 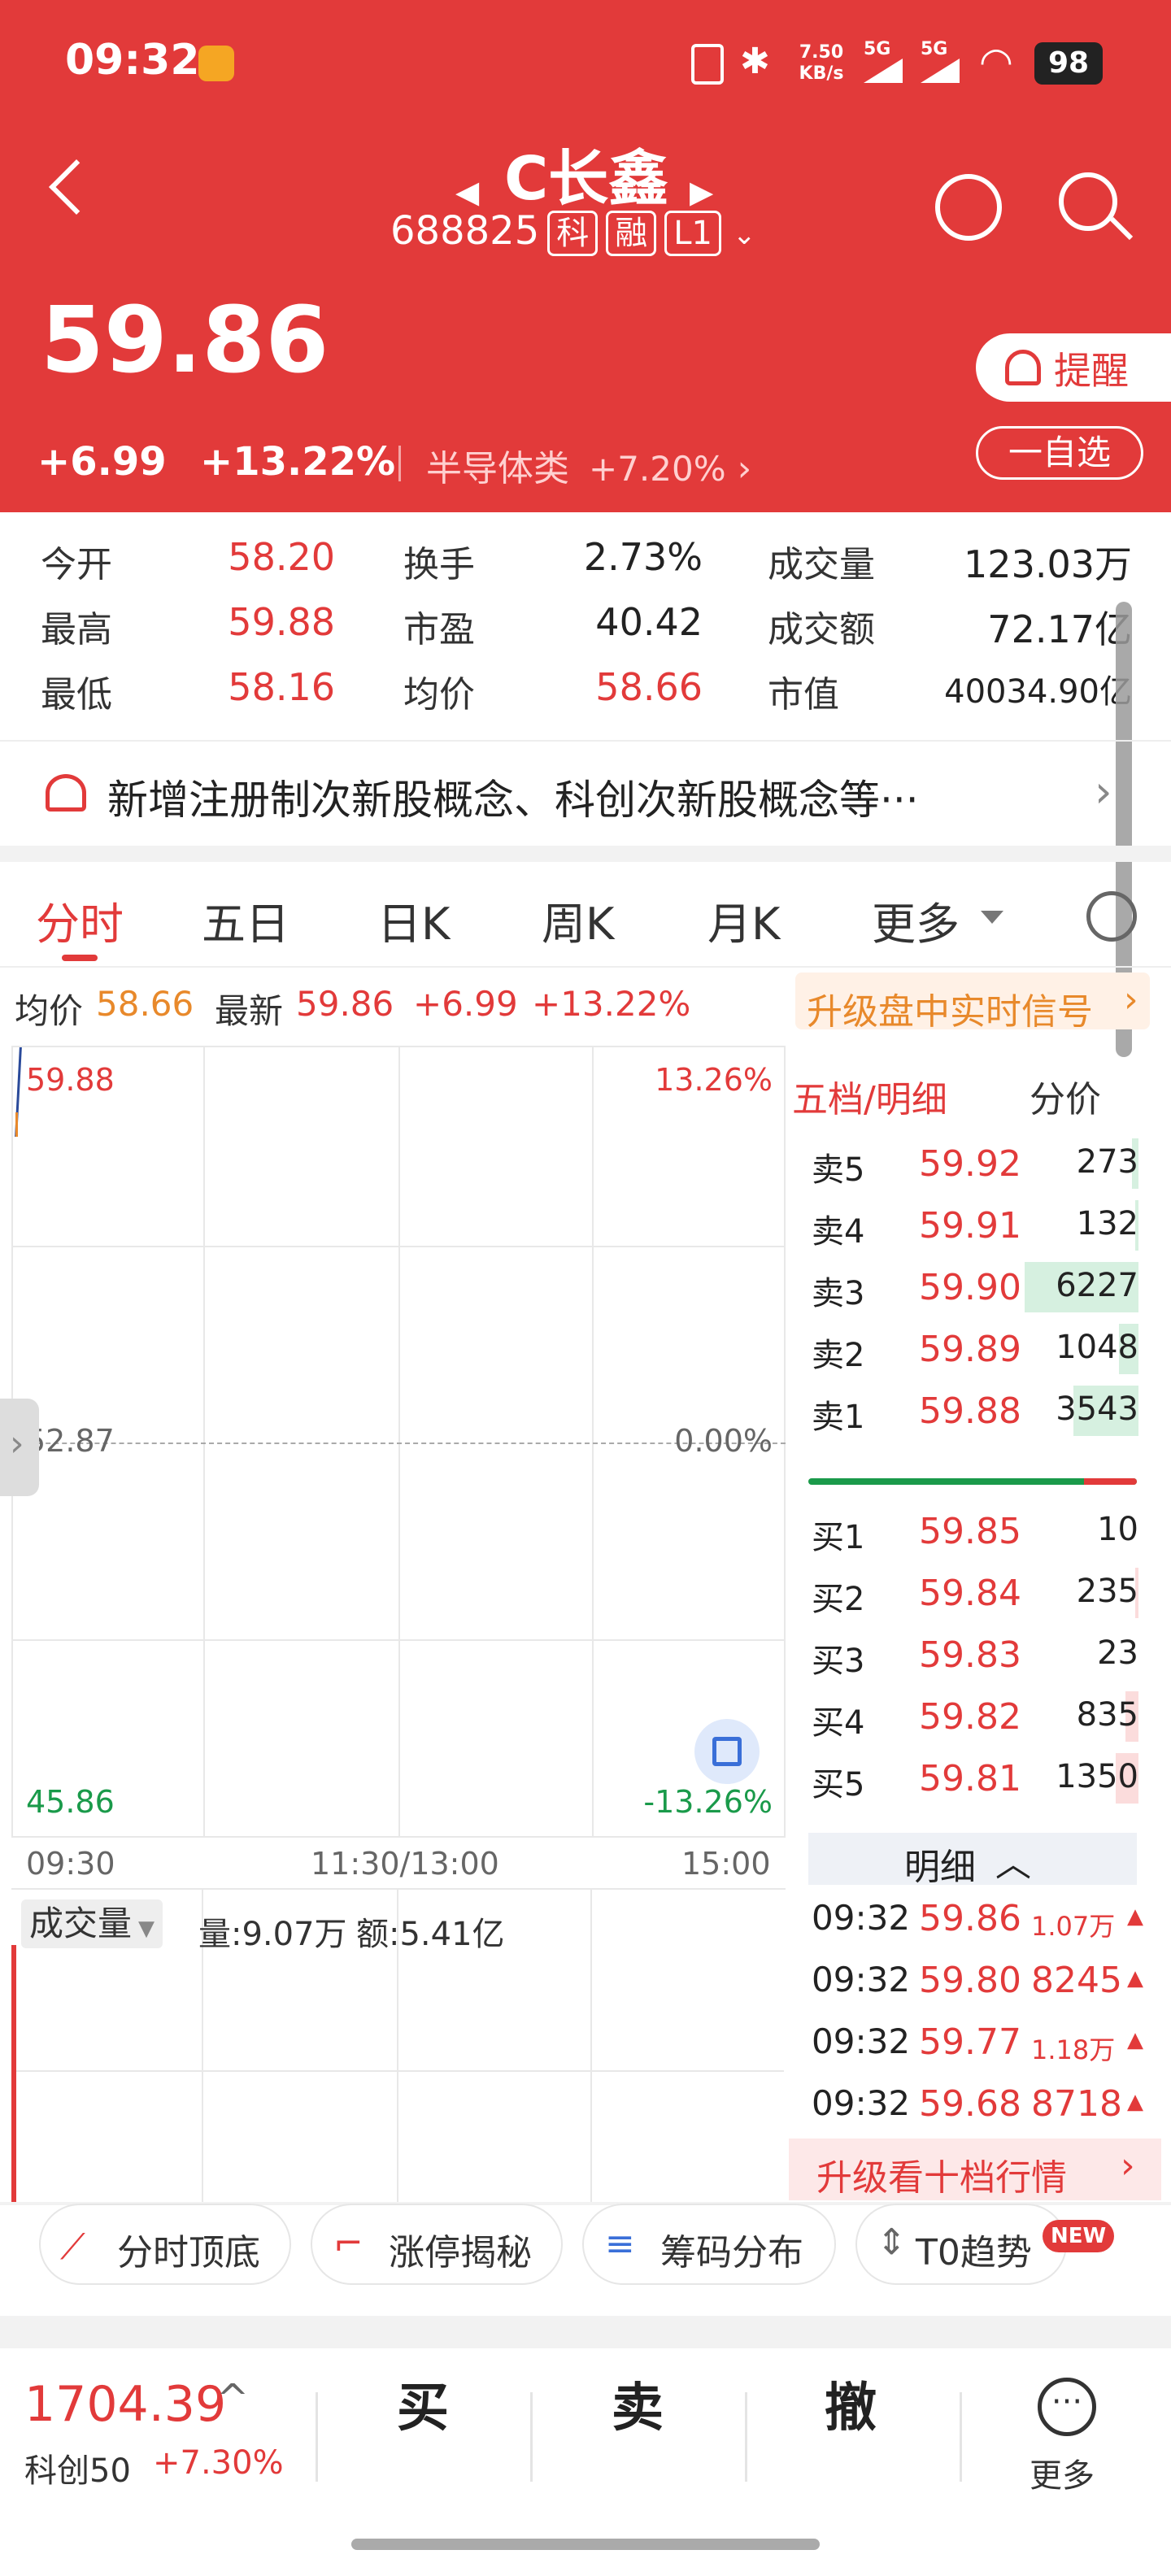 I want to click on level-label: 买2, so click(x=839, y=1600).